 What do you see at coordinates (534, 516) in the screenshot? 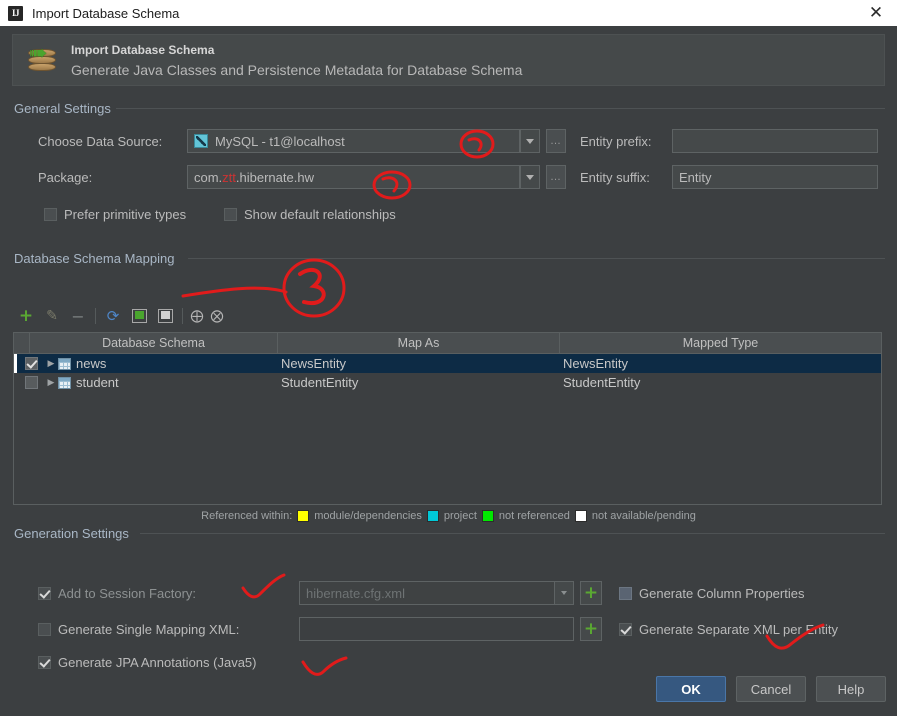
I see `legend-label-not-referenced: not referenced` at bounding box center [534, 516].